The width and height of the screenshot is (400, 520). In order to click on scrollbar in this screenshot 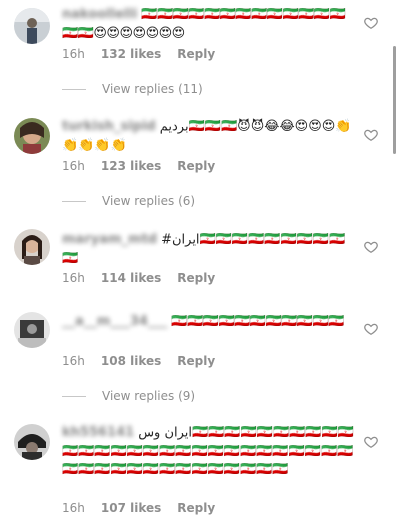, I will do `click(394, 100)`.